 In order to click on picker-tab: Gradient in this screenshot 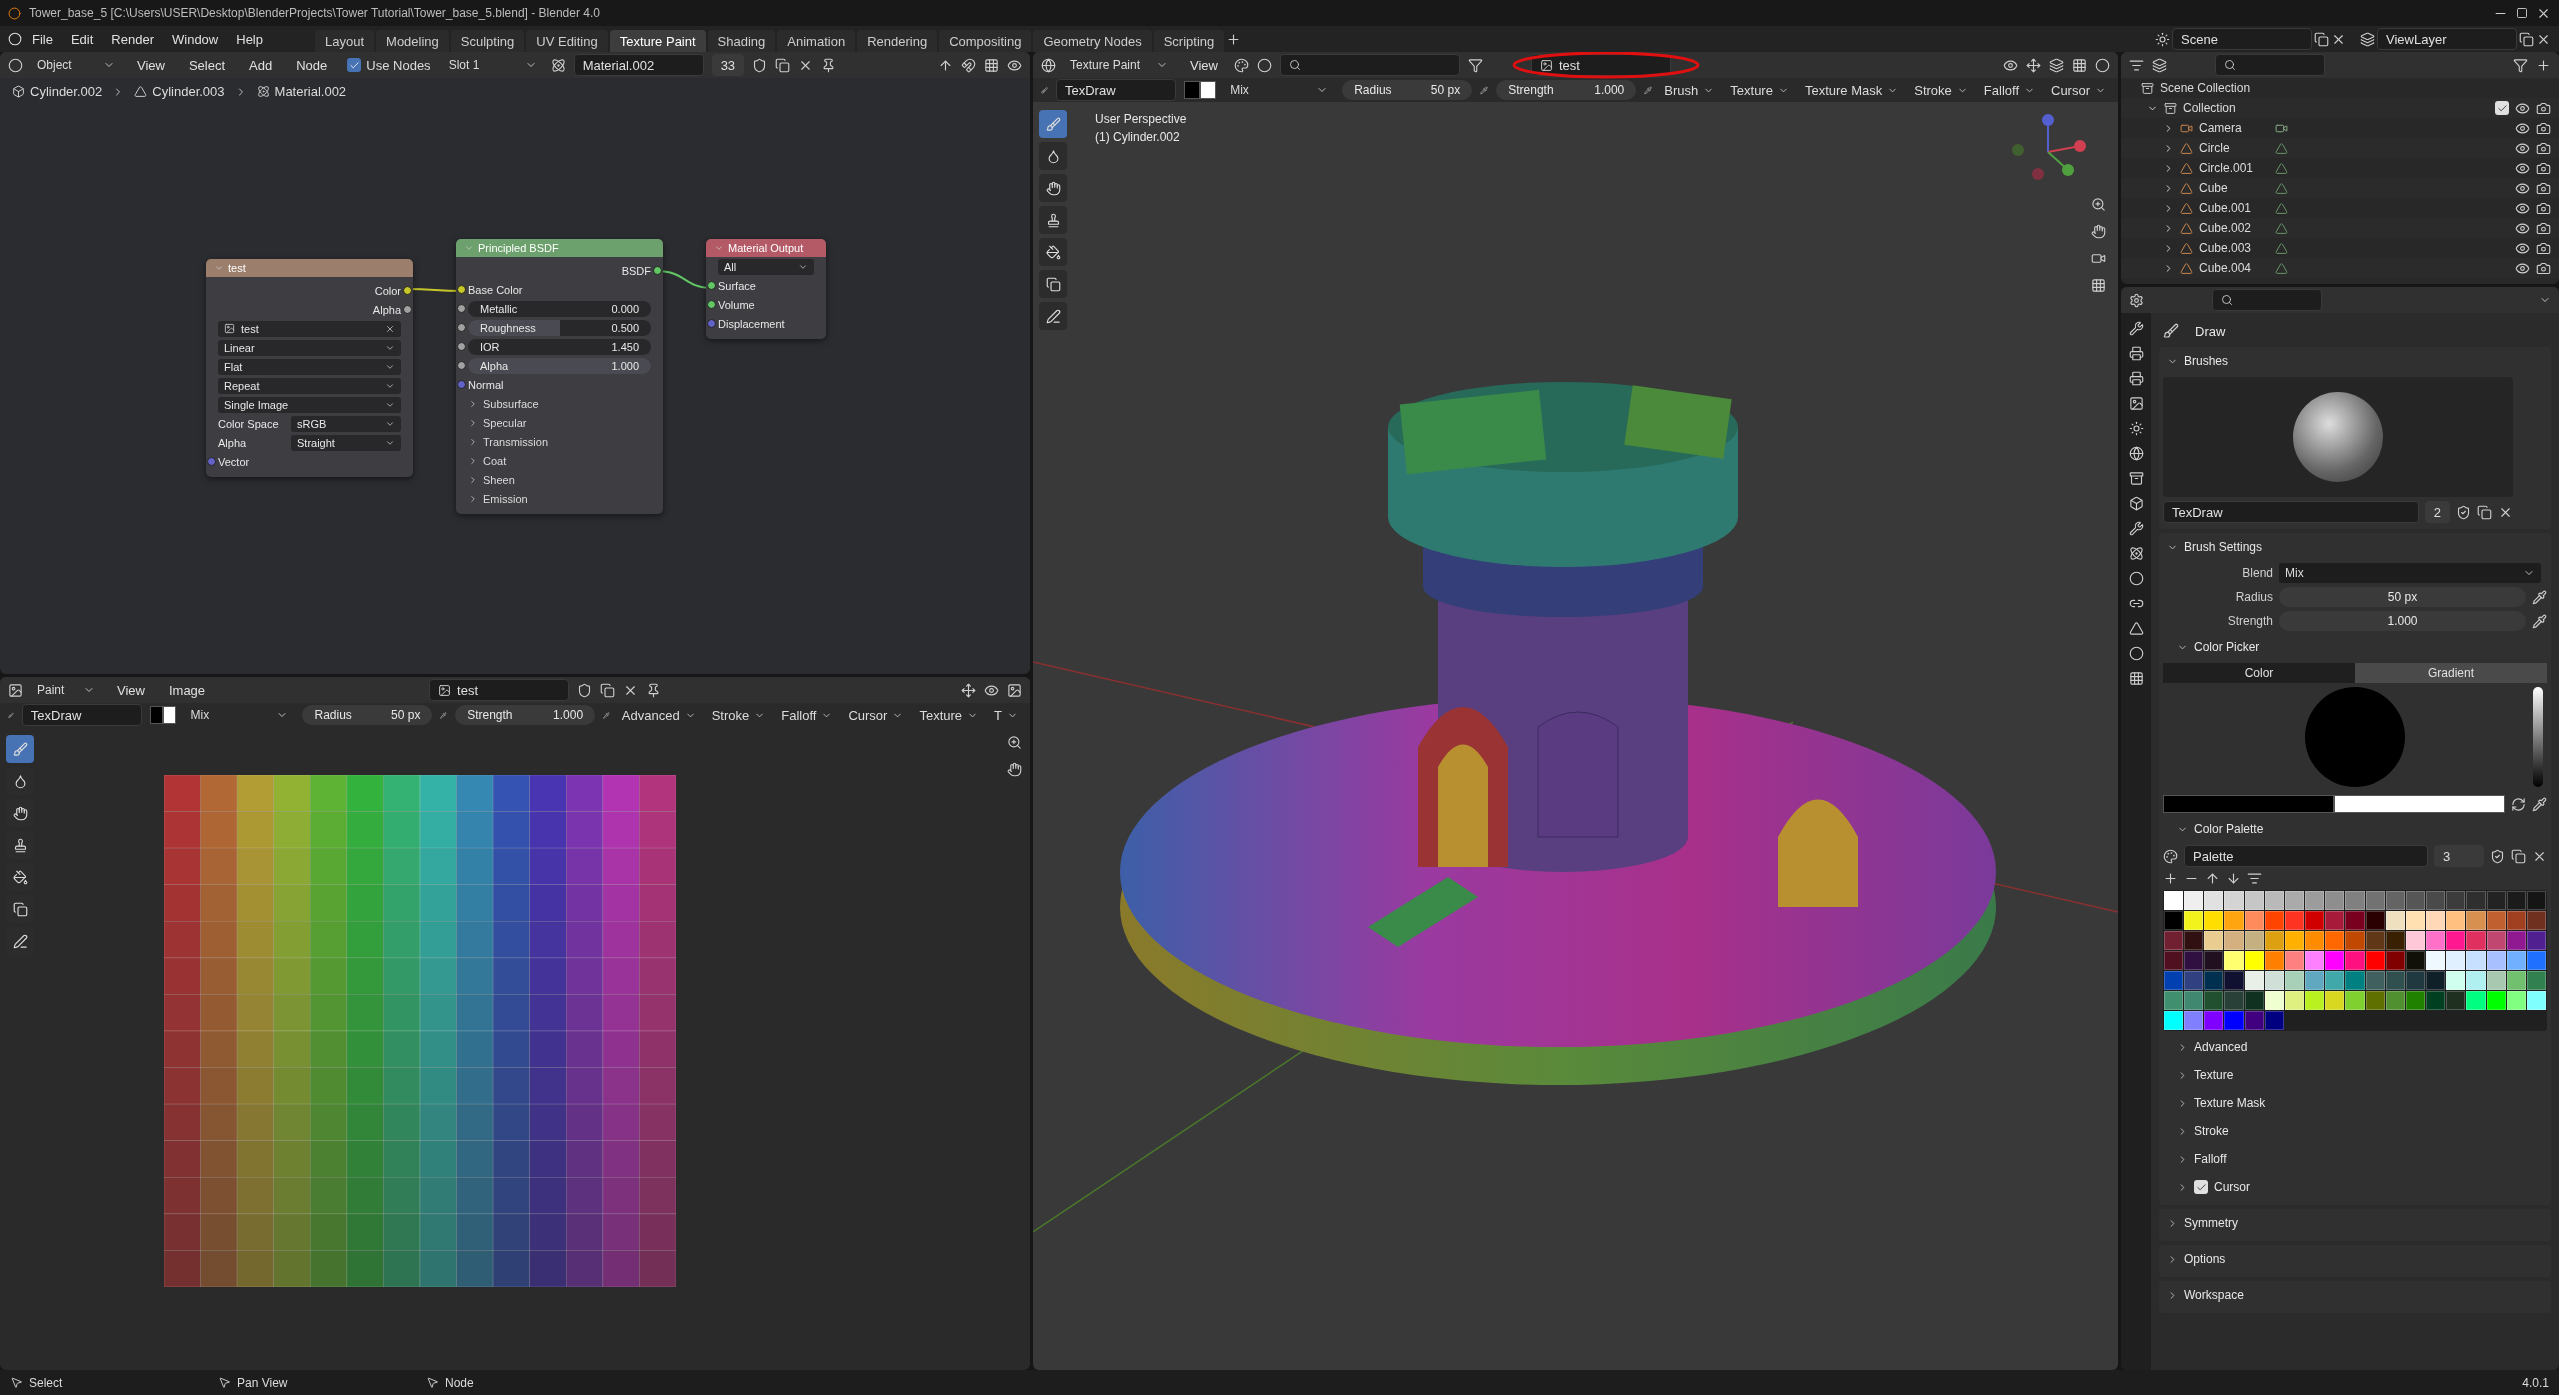, I will do `click(2451, 673)`.